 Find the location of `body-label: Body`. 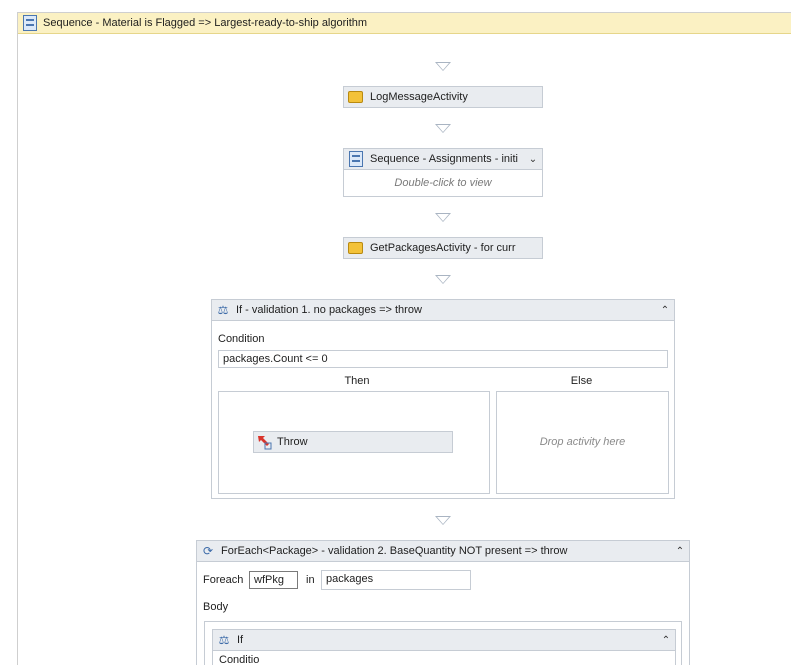

body-label: Body is located at coordinates (216, 607).